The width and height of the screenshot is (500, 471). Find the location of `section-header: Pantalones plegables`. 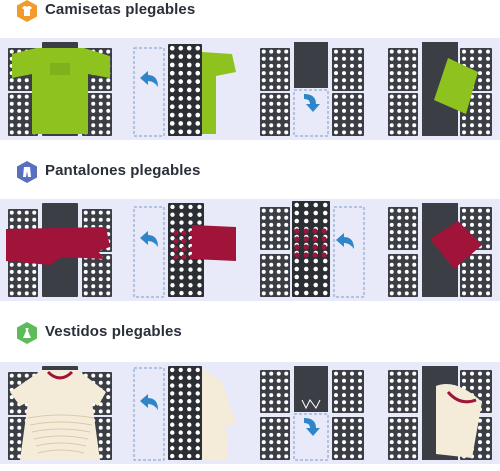

section-header: Pantalones plegables is located at coordinates (250, 172).